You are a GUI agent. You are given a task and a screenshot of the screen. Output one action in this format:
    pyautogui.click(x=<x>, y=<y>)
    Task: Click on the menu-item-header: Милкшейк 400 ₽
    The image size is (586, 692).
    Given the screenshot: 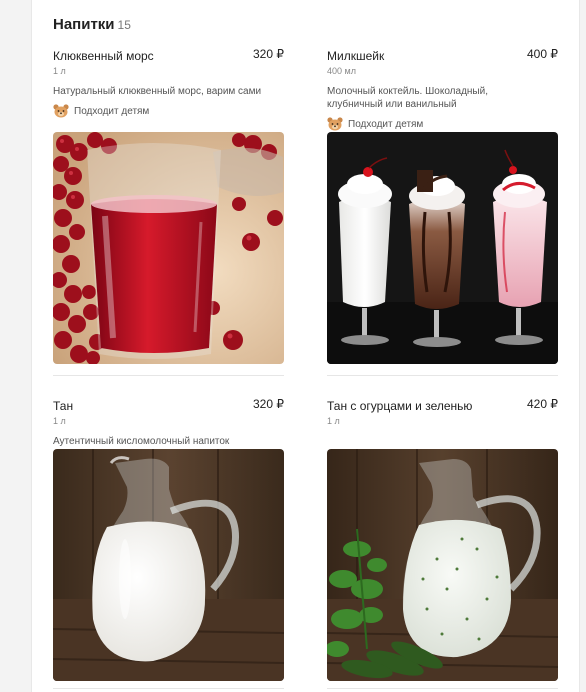 What is the action you would take?
    pyautogui.click(x=442, y=55)
    